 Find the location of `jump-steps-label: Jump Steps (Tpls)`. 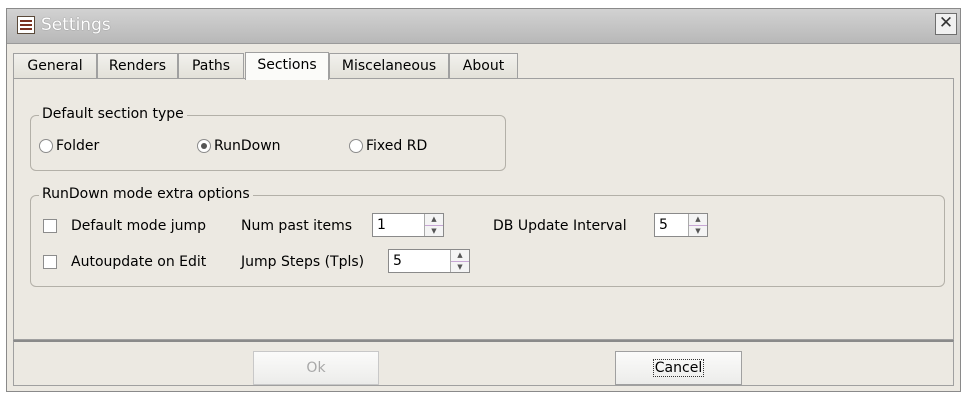

jump-steps-label: Jump Steps (Tpls) is located at coordinates (303, 262).